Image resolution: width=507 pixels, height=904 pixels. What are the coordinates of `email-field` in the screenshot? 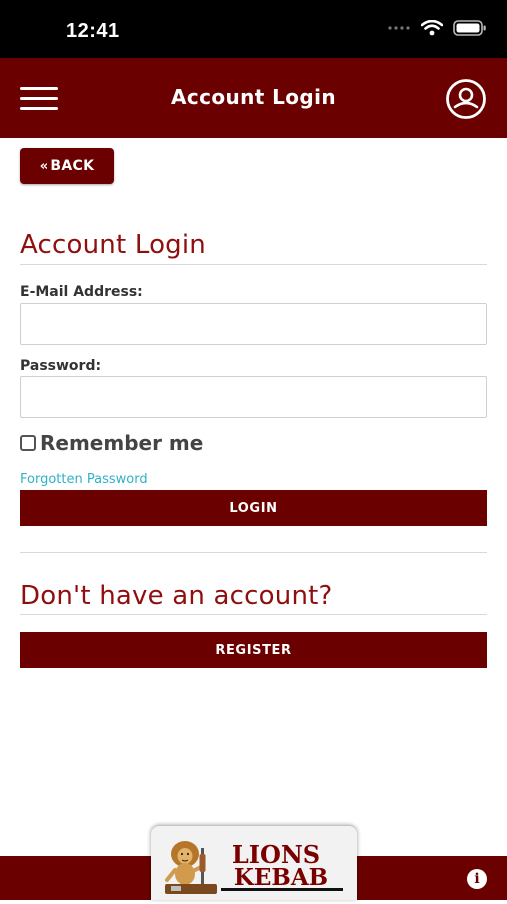 It's located at (253, 324).